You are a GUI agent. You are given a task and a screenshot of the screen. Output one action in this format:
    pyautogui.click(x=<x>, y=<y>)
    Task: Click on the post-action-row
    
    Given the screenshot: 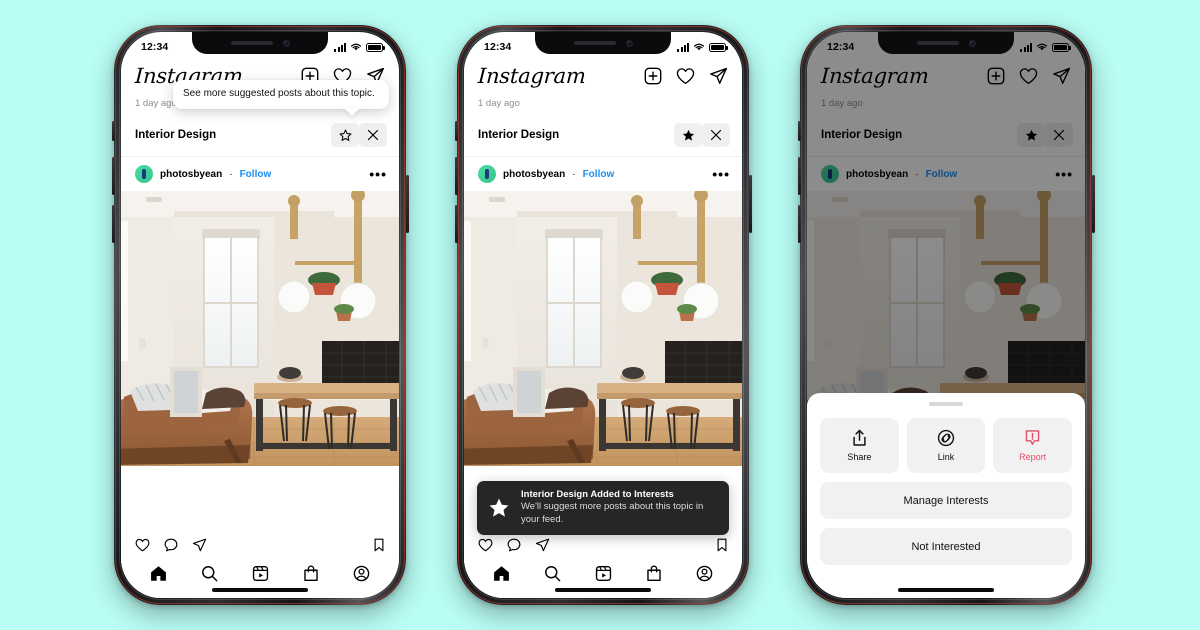 What is the action you would take?
    pyautogui.click(x=603, y=545)
    